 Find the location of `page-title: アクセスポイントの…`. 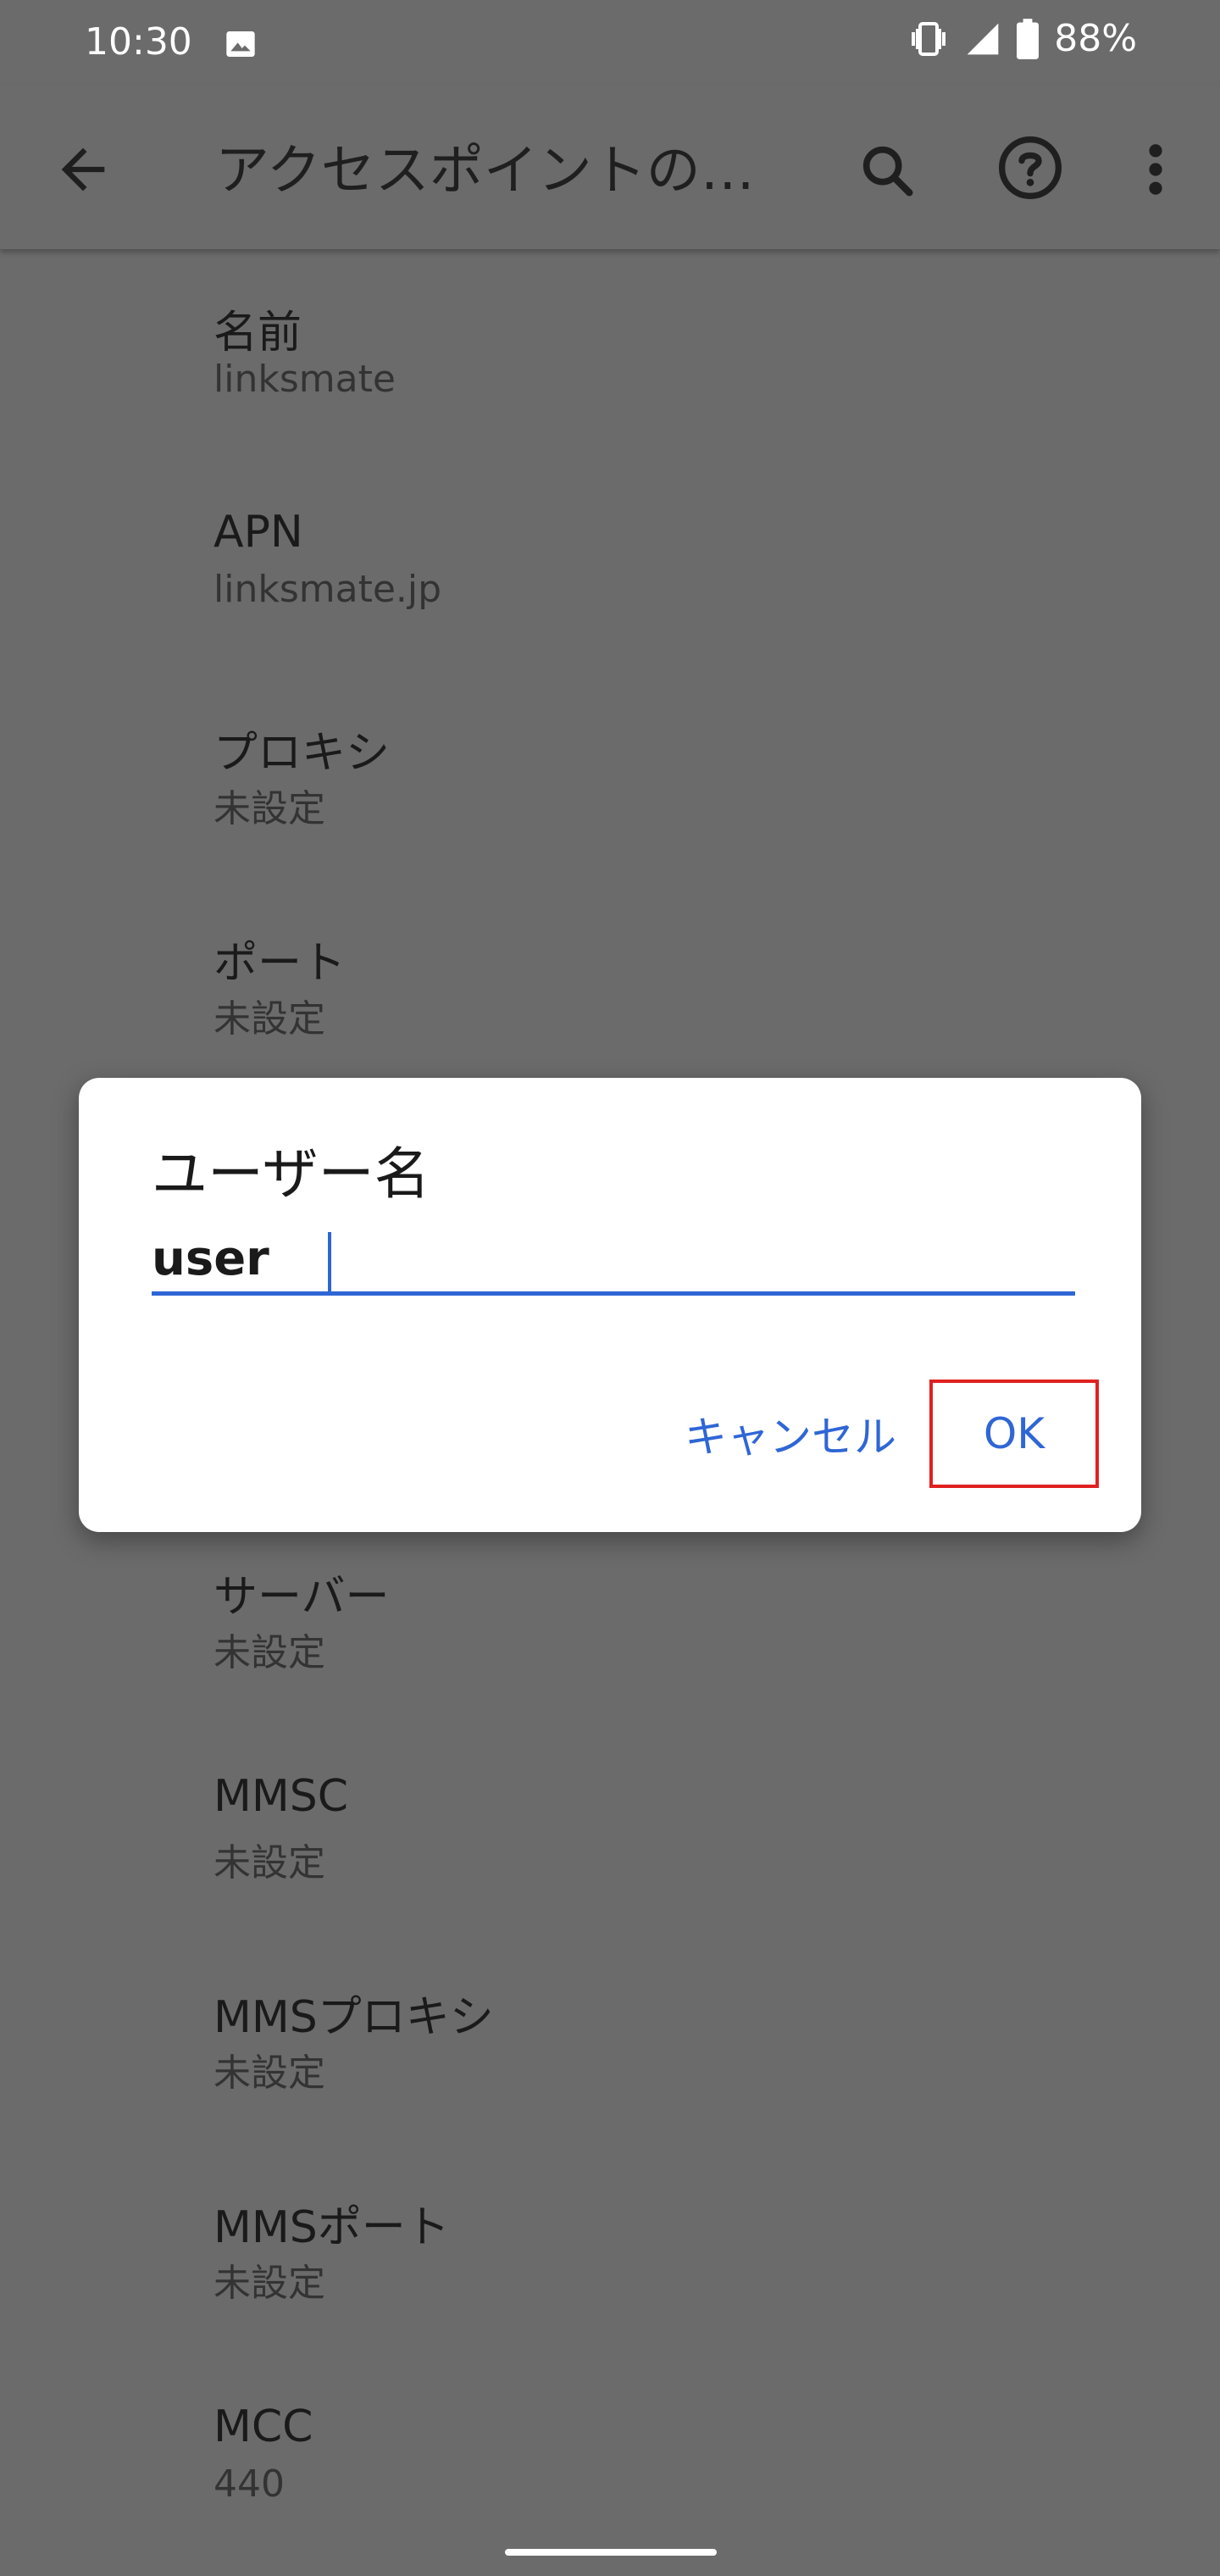

page-title: アクセスポイントの… is located at coordinates (485, 171).